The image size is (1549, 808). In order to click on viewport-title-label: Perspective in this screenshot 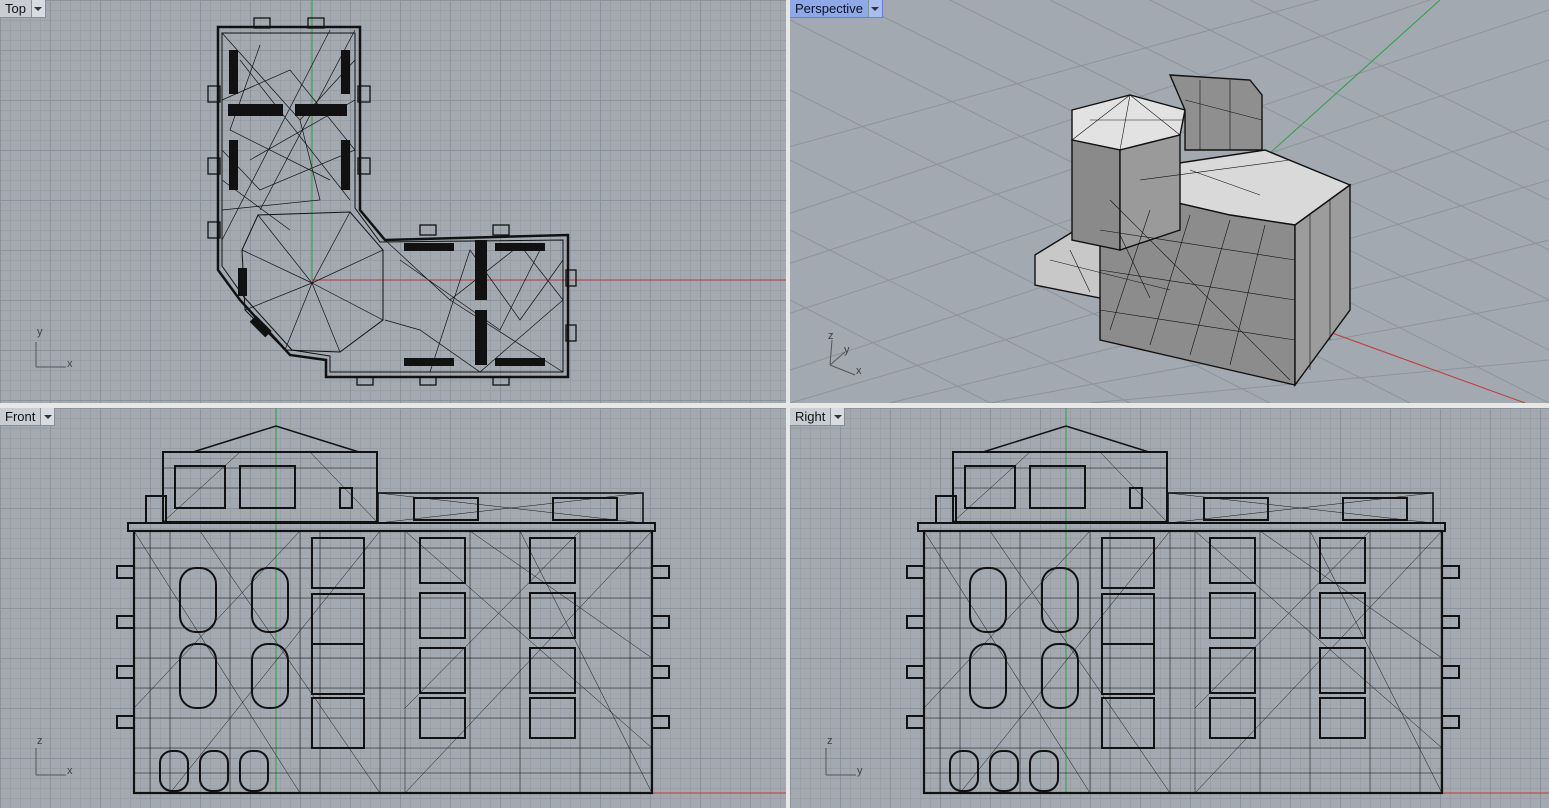, I will do `click(829, 8)`.